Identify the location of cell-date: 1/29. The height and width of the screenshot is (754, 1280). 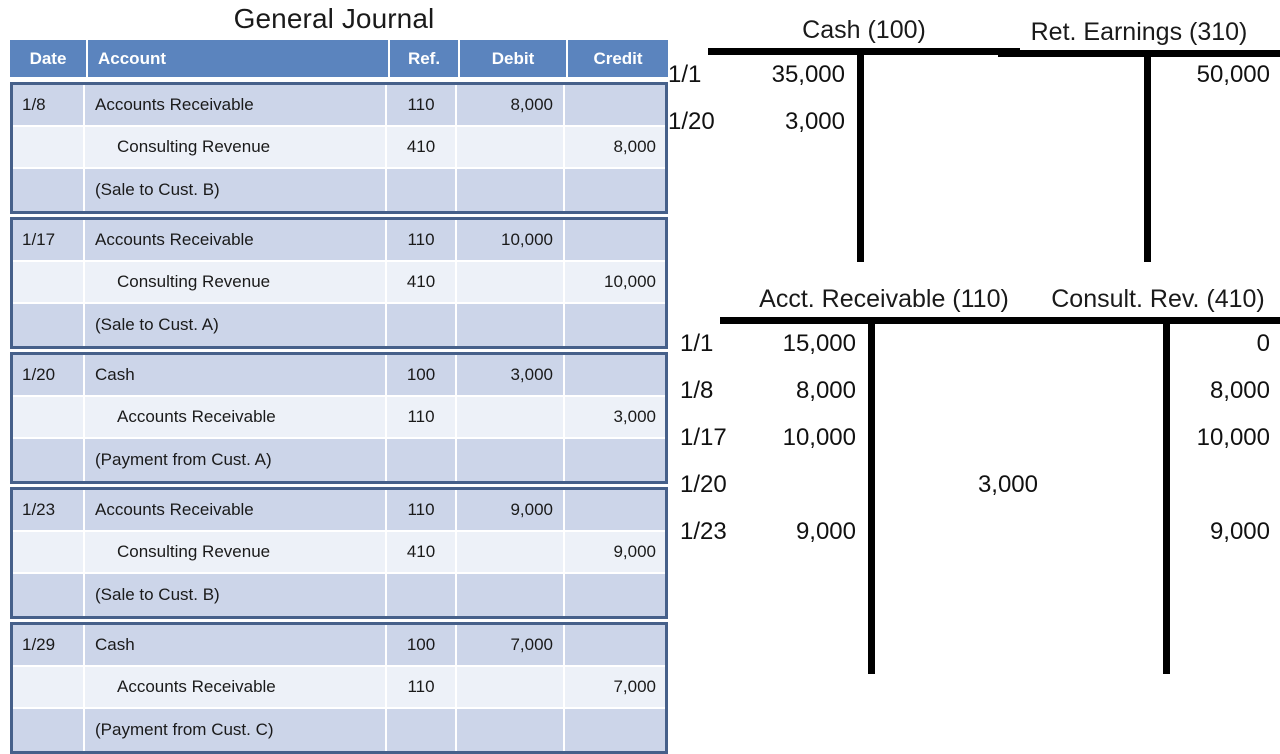
(49, 646).